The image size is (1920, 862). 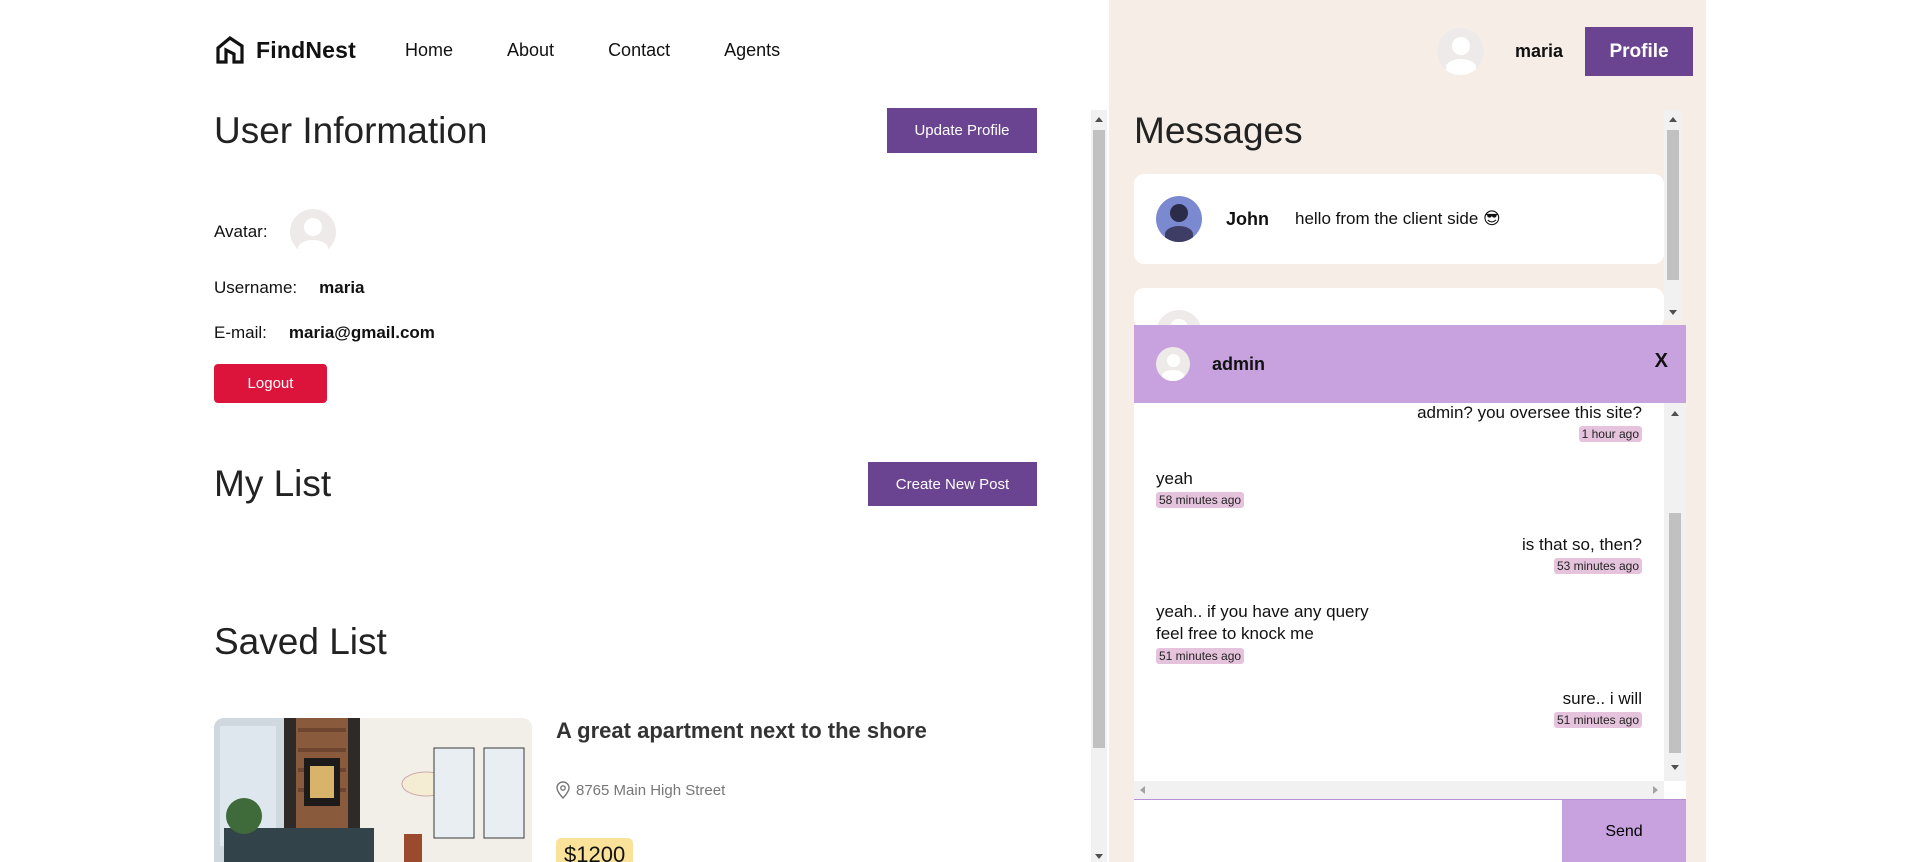 I want to click on chat-horizontal-scrollbar, so click(x=1399, y=790).